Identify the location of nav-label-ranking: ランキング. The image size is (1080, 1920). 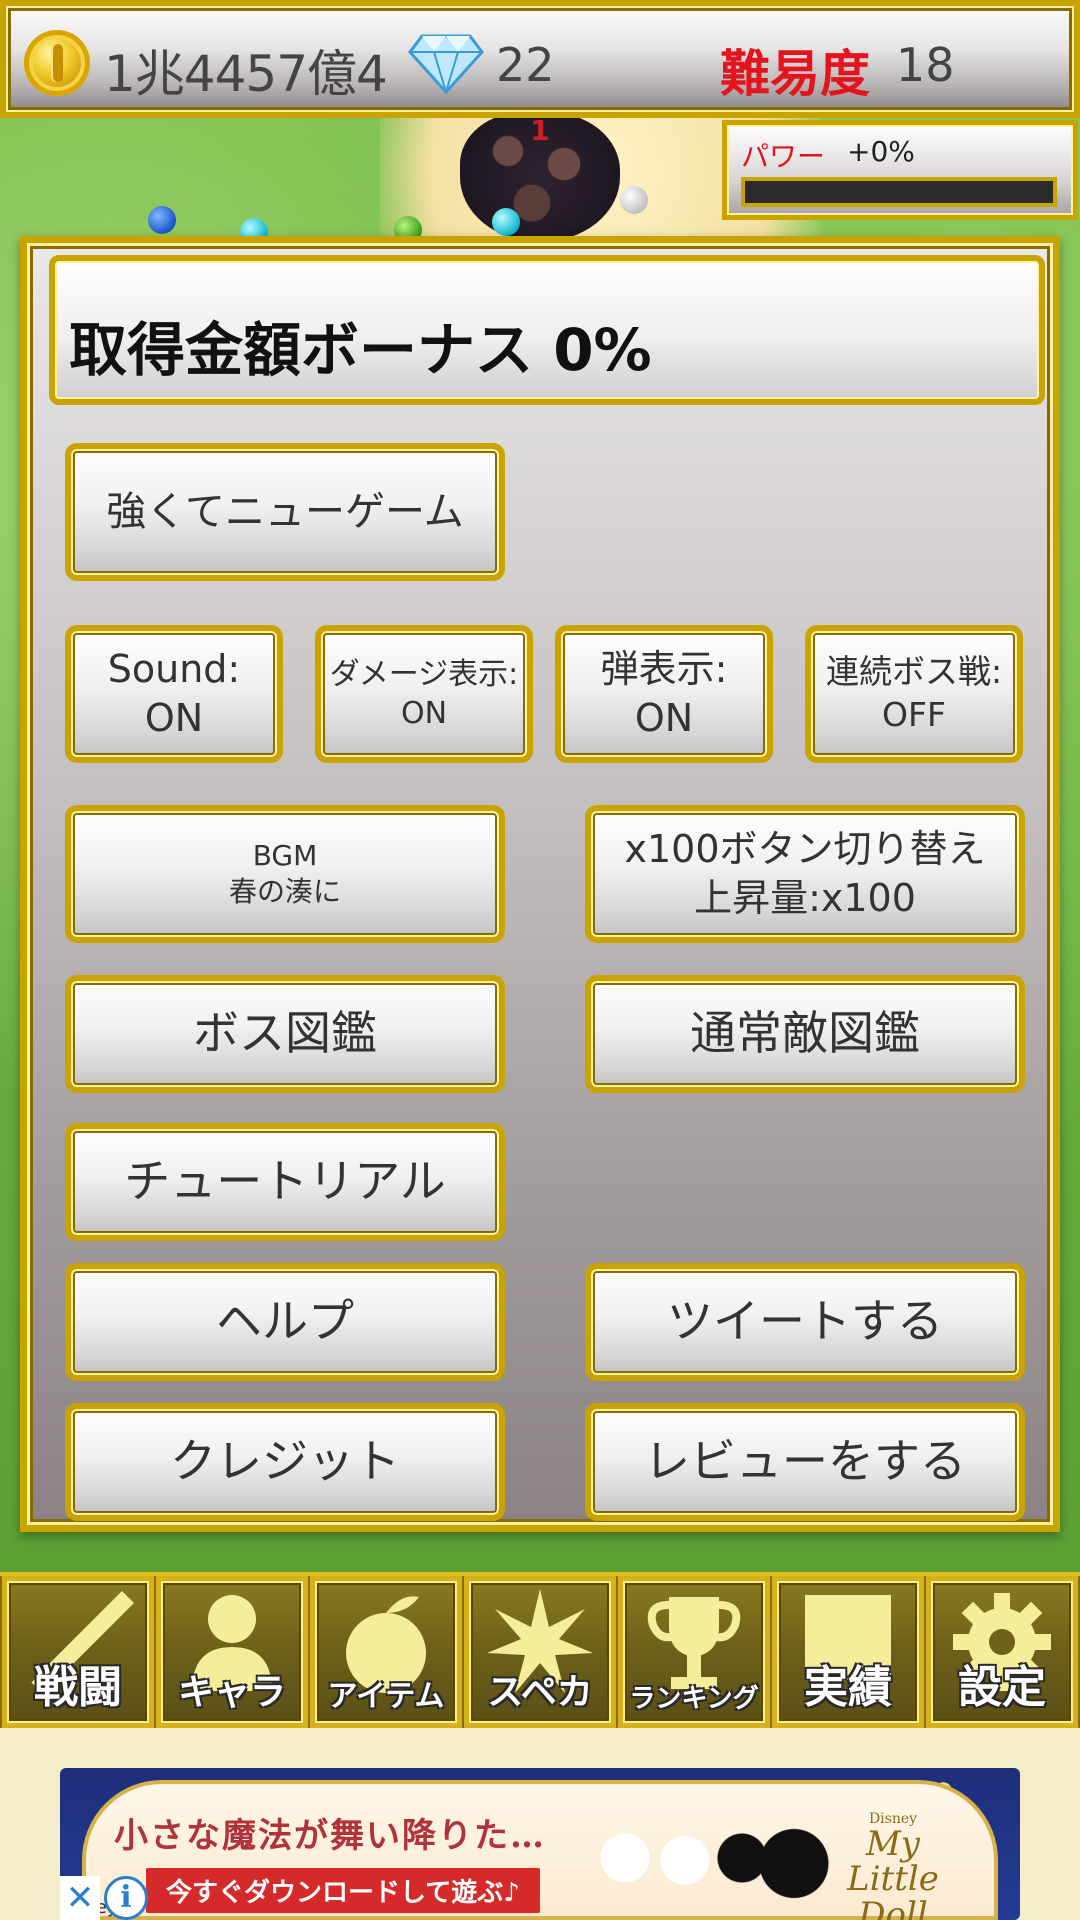
(694, 1699).